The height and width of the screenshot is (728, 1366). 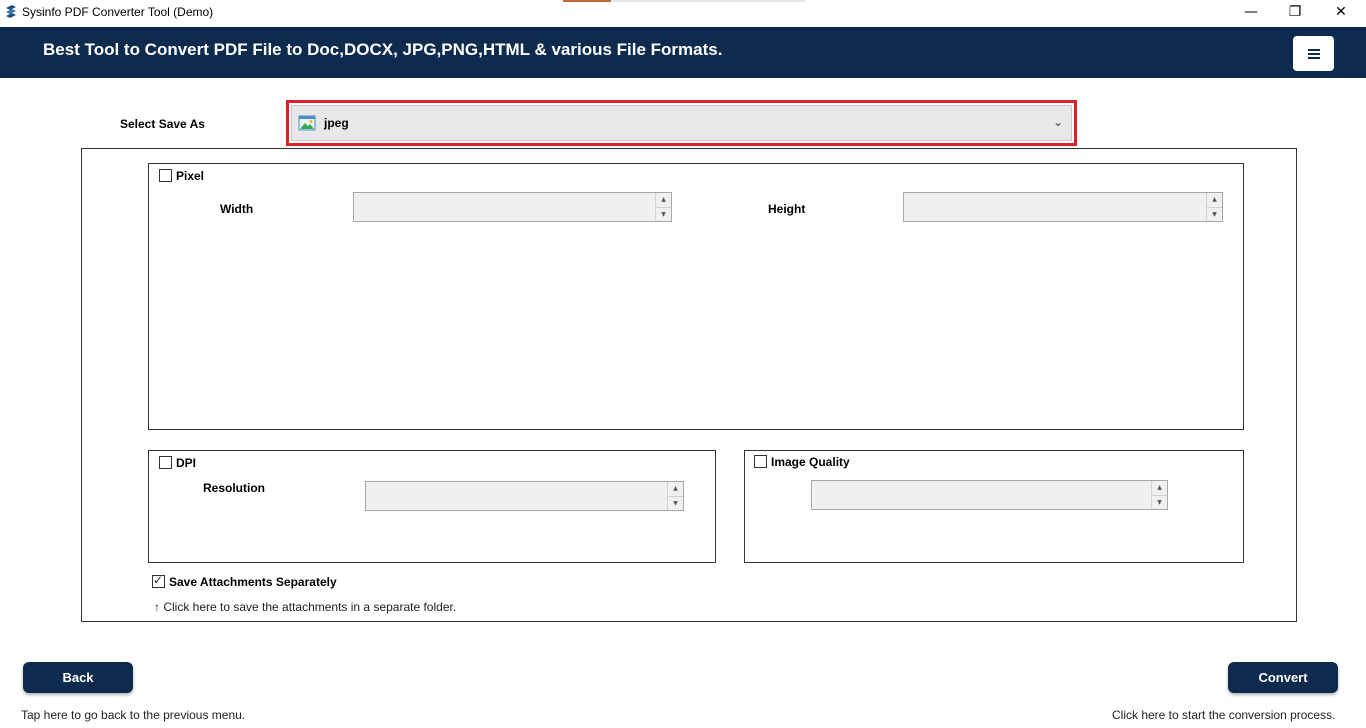 I want to click on title-bar: Sysinfo PDF Converter Tool (Demo) — ❐ ✕, so click(x=683, y=13).